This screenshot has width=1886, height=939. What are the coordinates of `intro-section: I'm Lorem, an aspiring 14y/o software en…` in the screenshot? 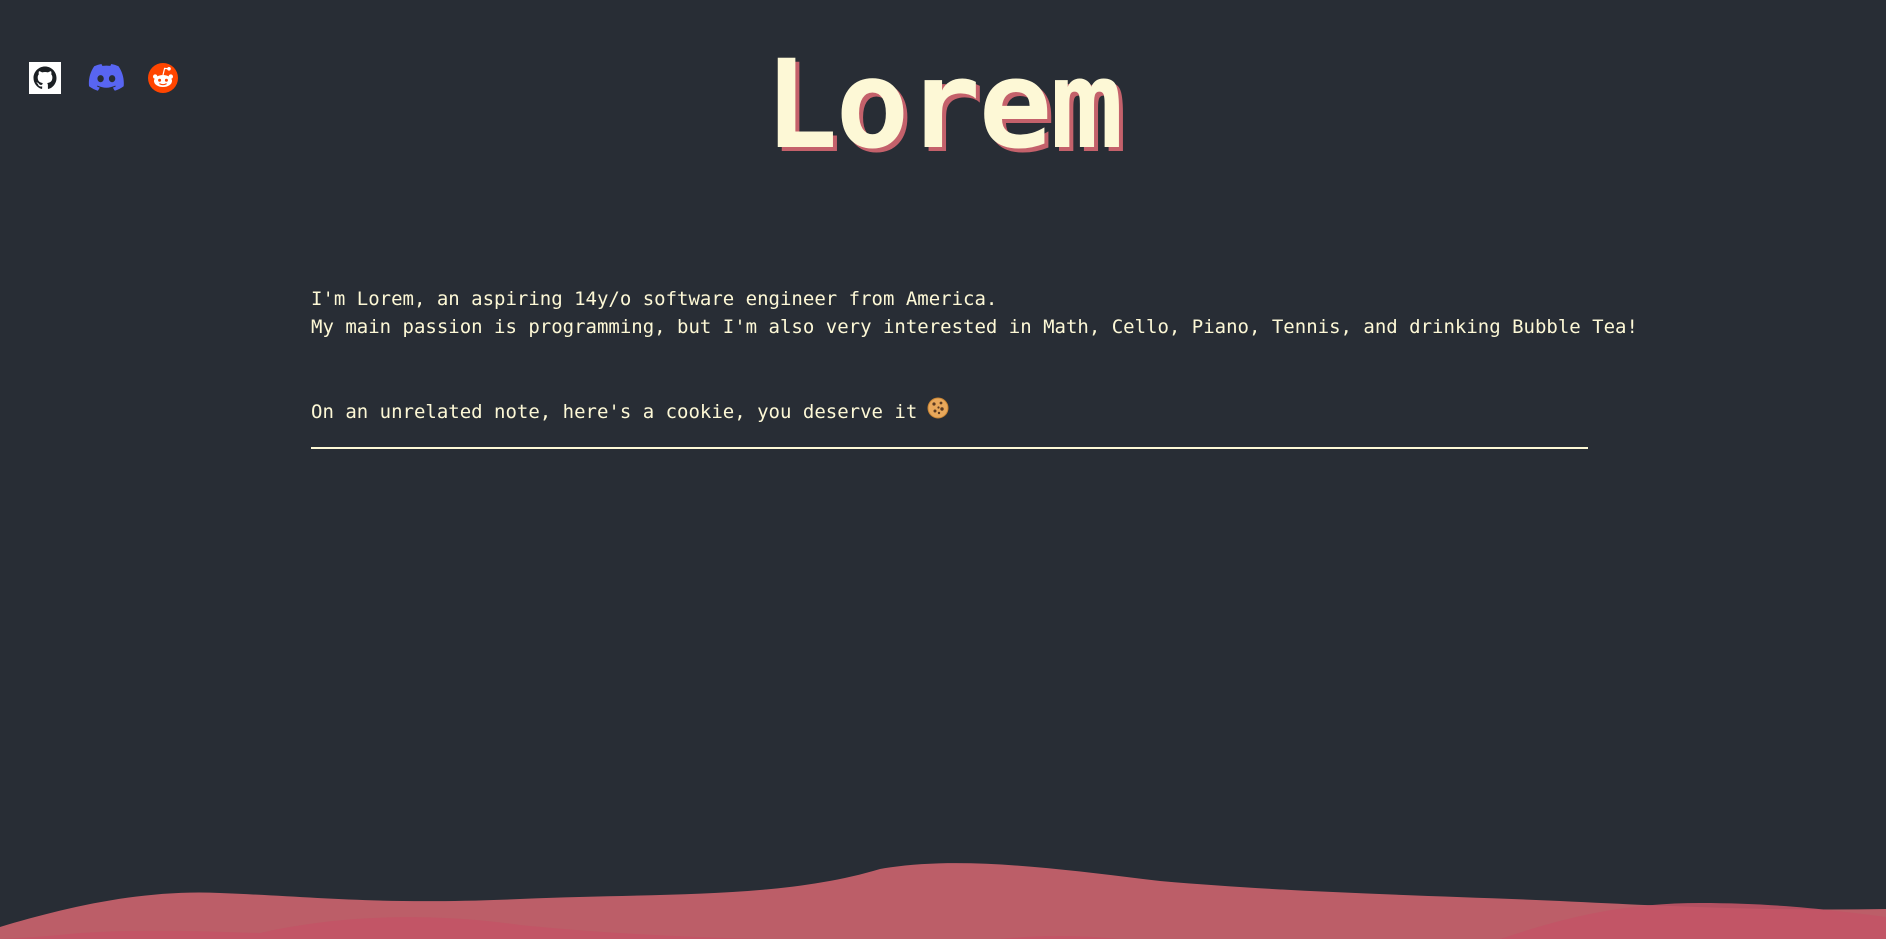 It's located at (974, 356).